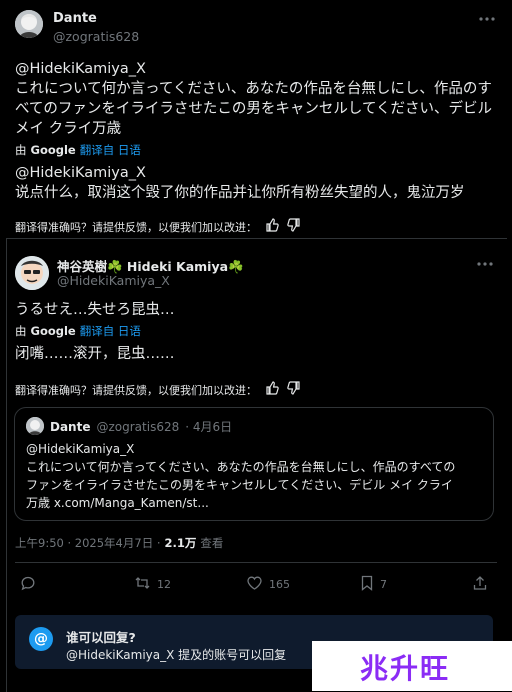 The height and width of the screenshot is (692, 512). I want to click on author-name: Dante, so click(75, 18).